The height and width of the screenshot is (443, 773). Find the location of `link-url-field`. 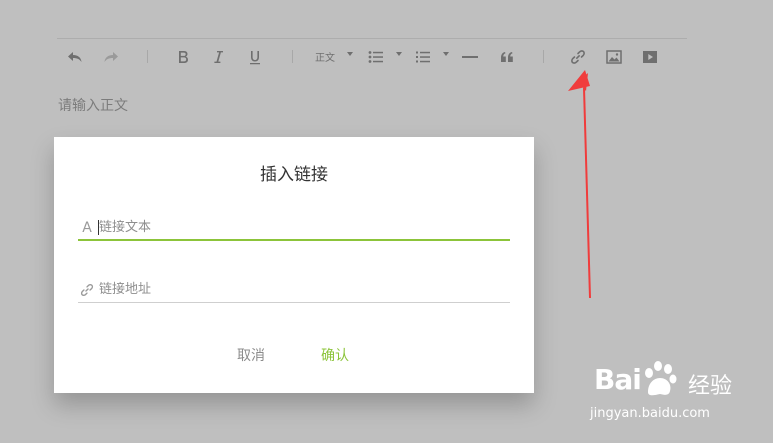

link-url-field is located at coordinates (294, 290).